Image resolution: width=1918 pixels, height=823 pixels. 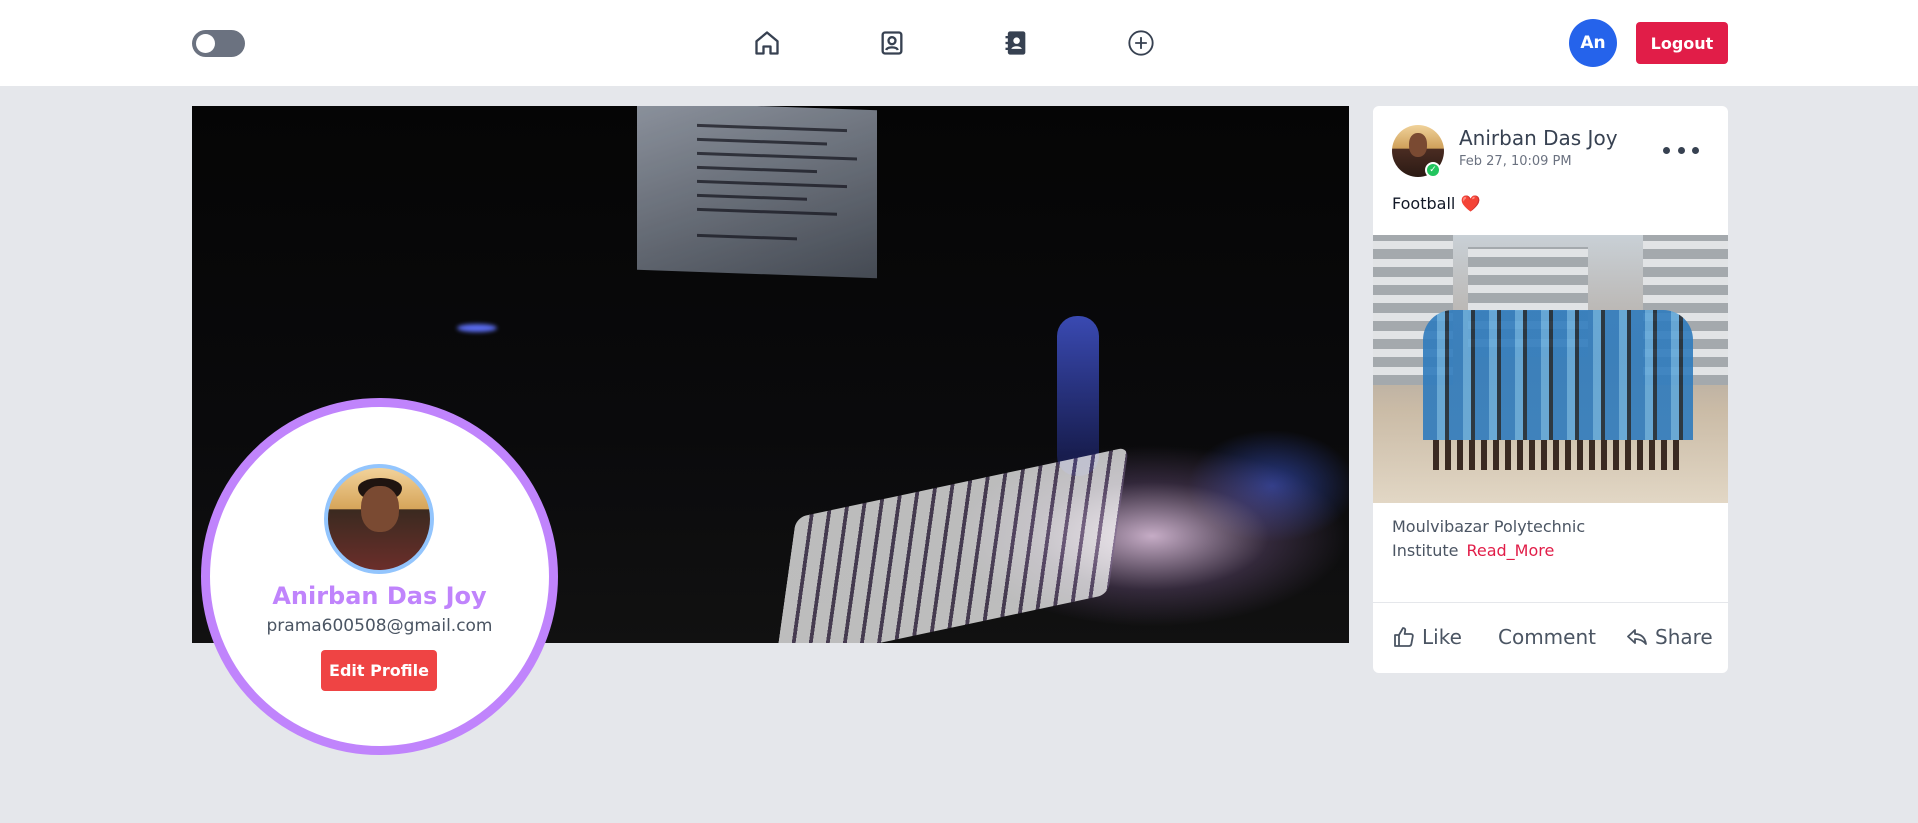 I want to click on more-options-icon, so click(x=1681, y=150).